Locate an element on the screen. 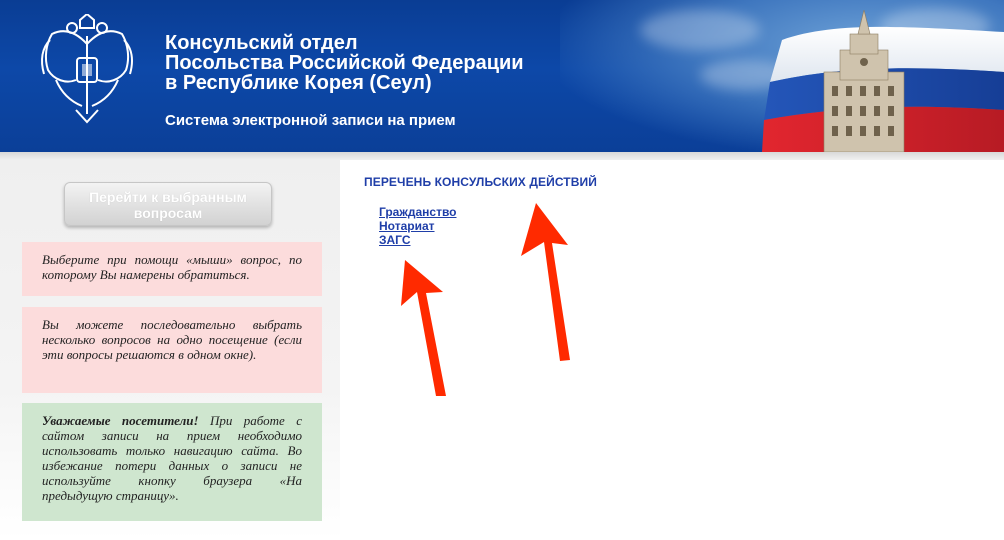  annotation-arrow-links is located at coordinates (423, 328).